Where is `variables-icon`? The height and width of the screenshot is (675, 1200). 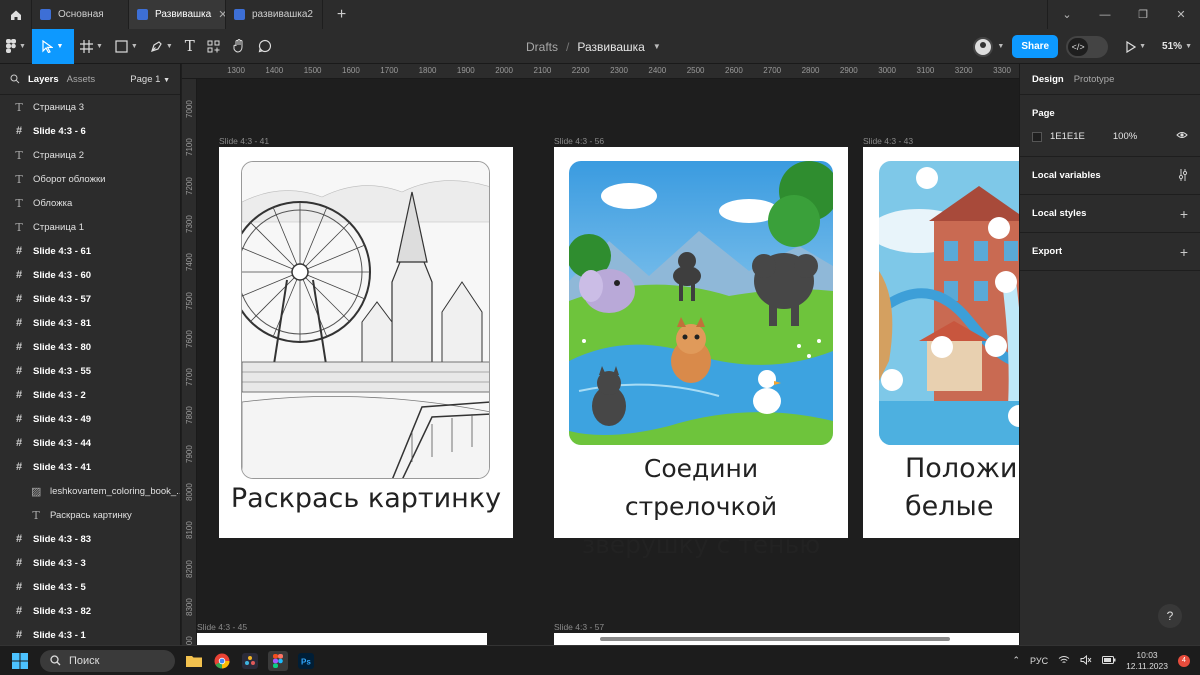 variables-icon is located at coordinates (1183, 176).